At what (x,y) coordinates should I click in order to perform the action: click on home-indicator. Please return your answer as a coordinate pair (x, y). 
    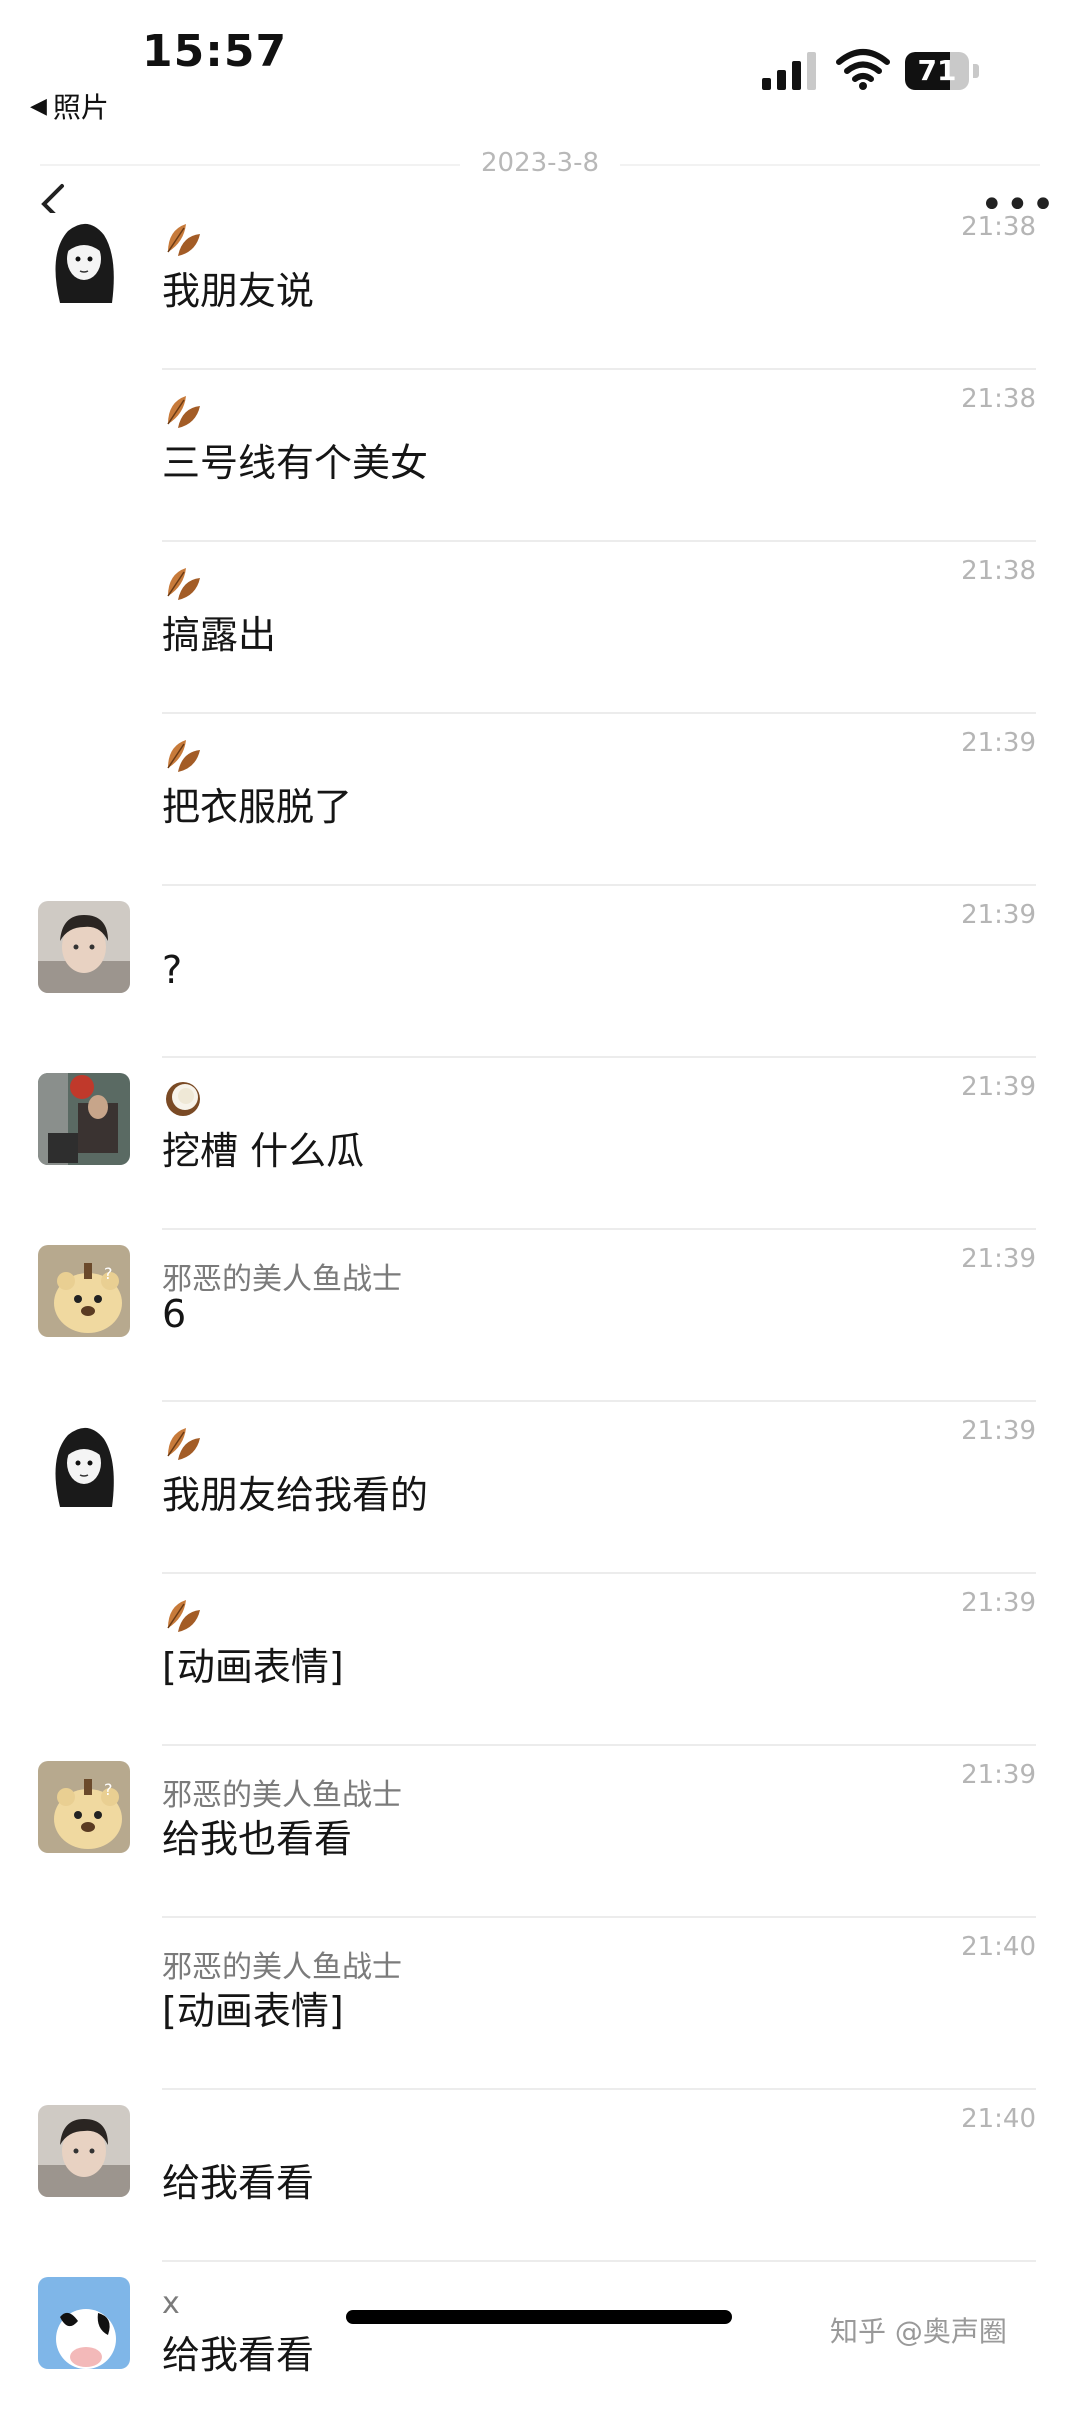
    Looking at the image, I should click on (539, 2317).